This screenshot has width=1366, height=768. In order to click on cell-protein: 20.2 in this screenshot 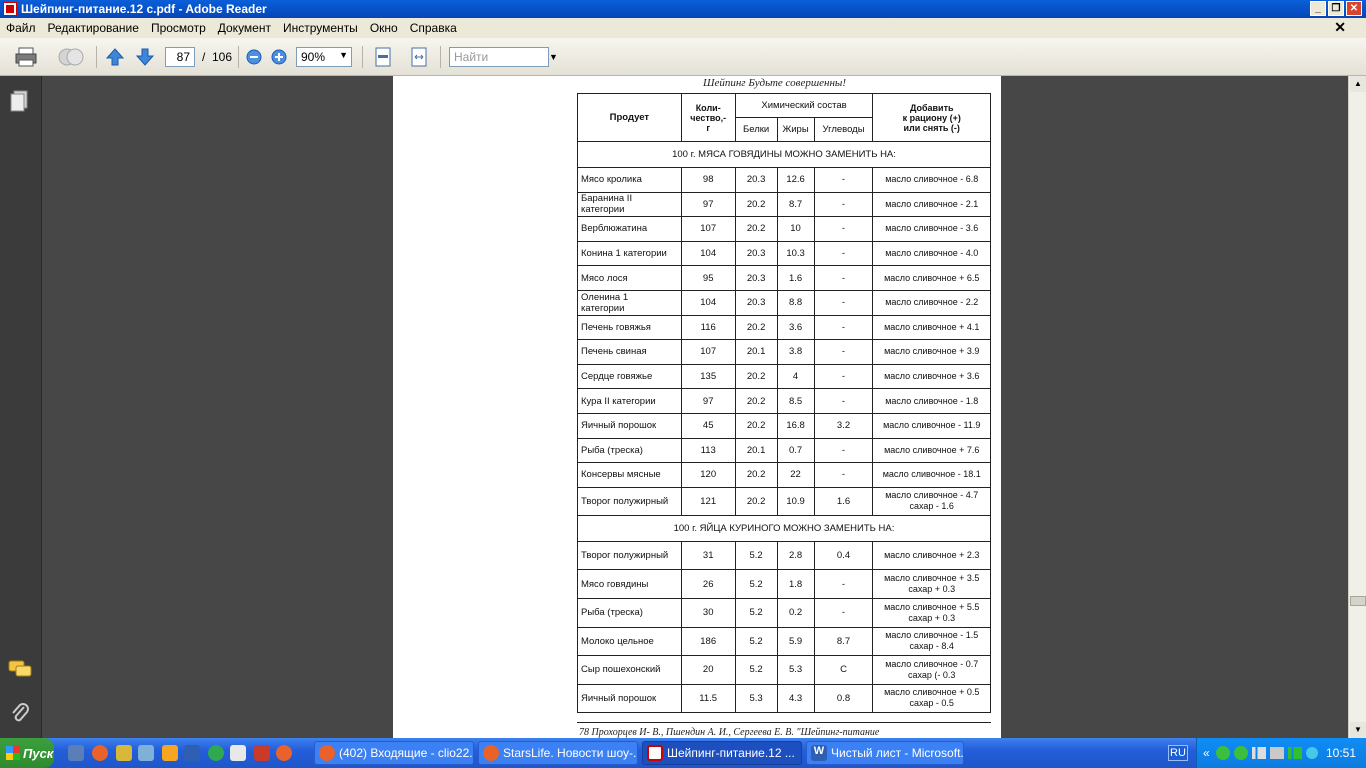, I will do `click(756, 475)`.